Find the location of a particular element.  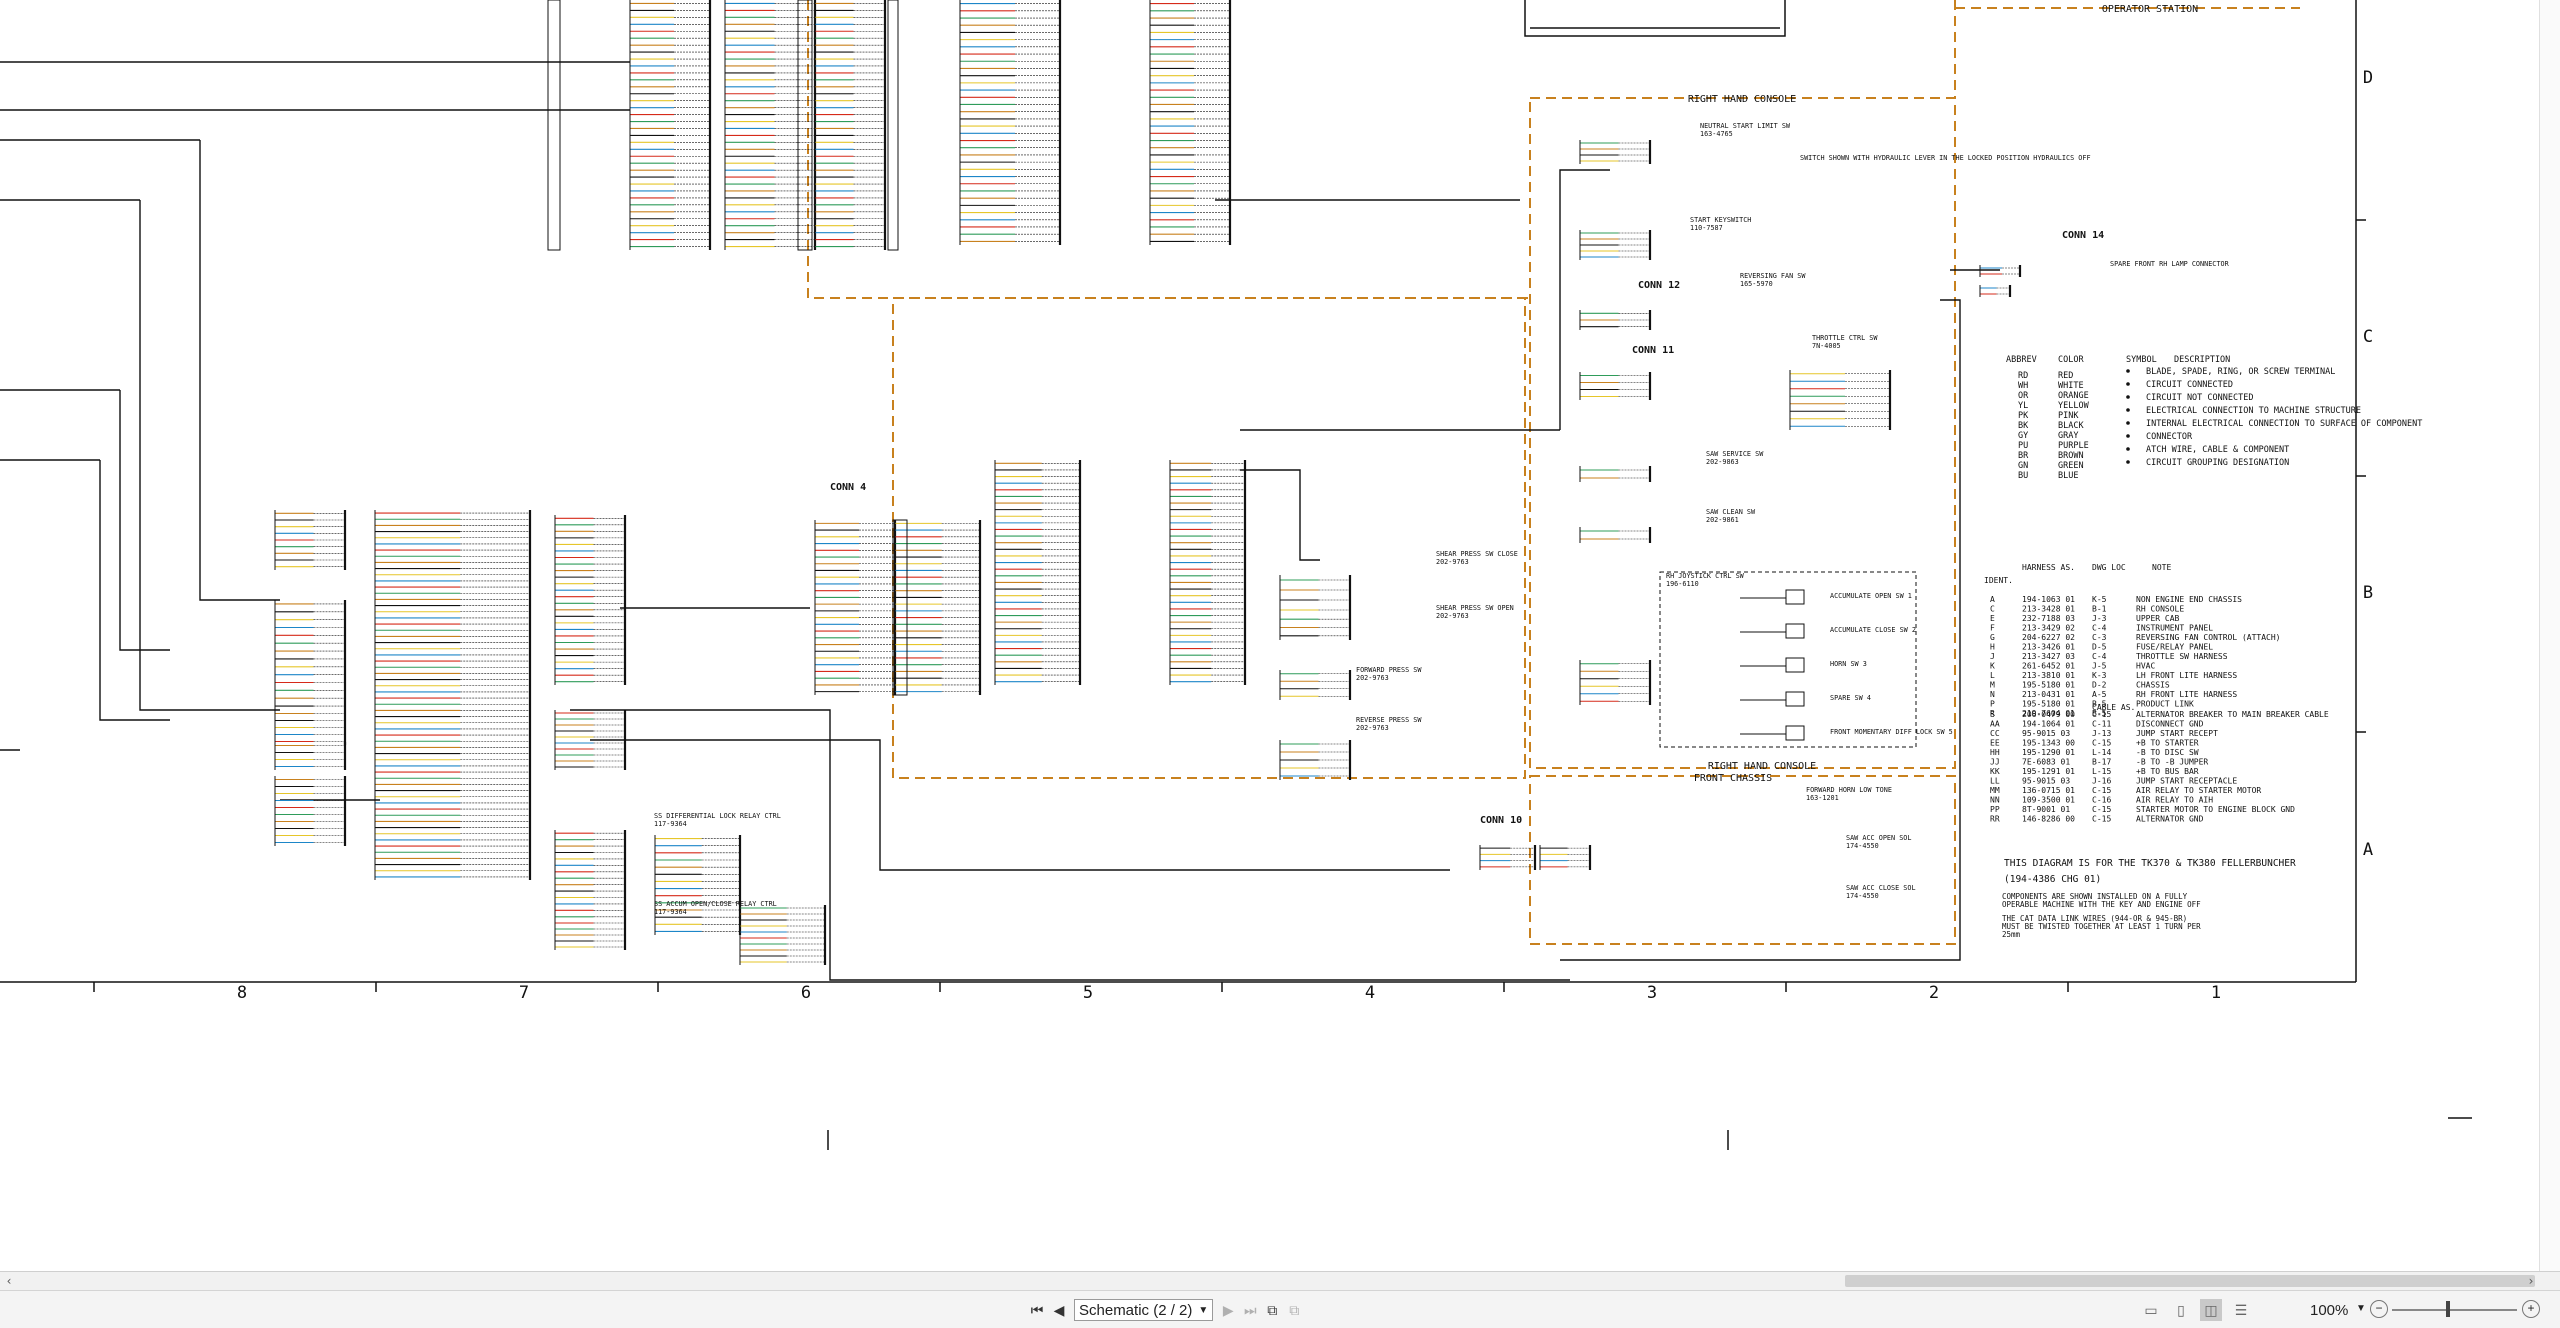

zoom-value: 100% is located at coordinates (2329, 1310).